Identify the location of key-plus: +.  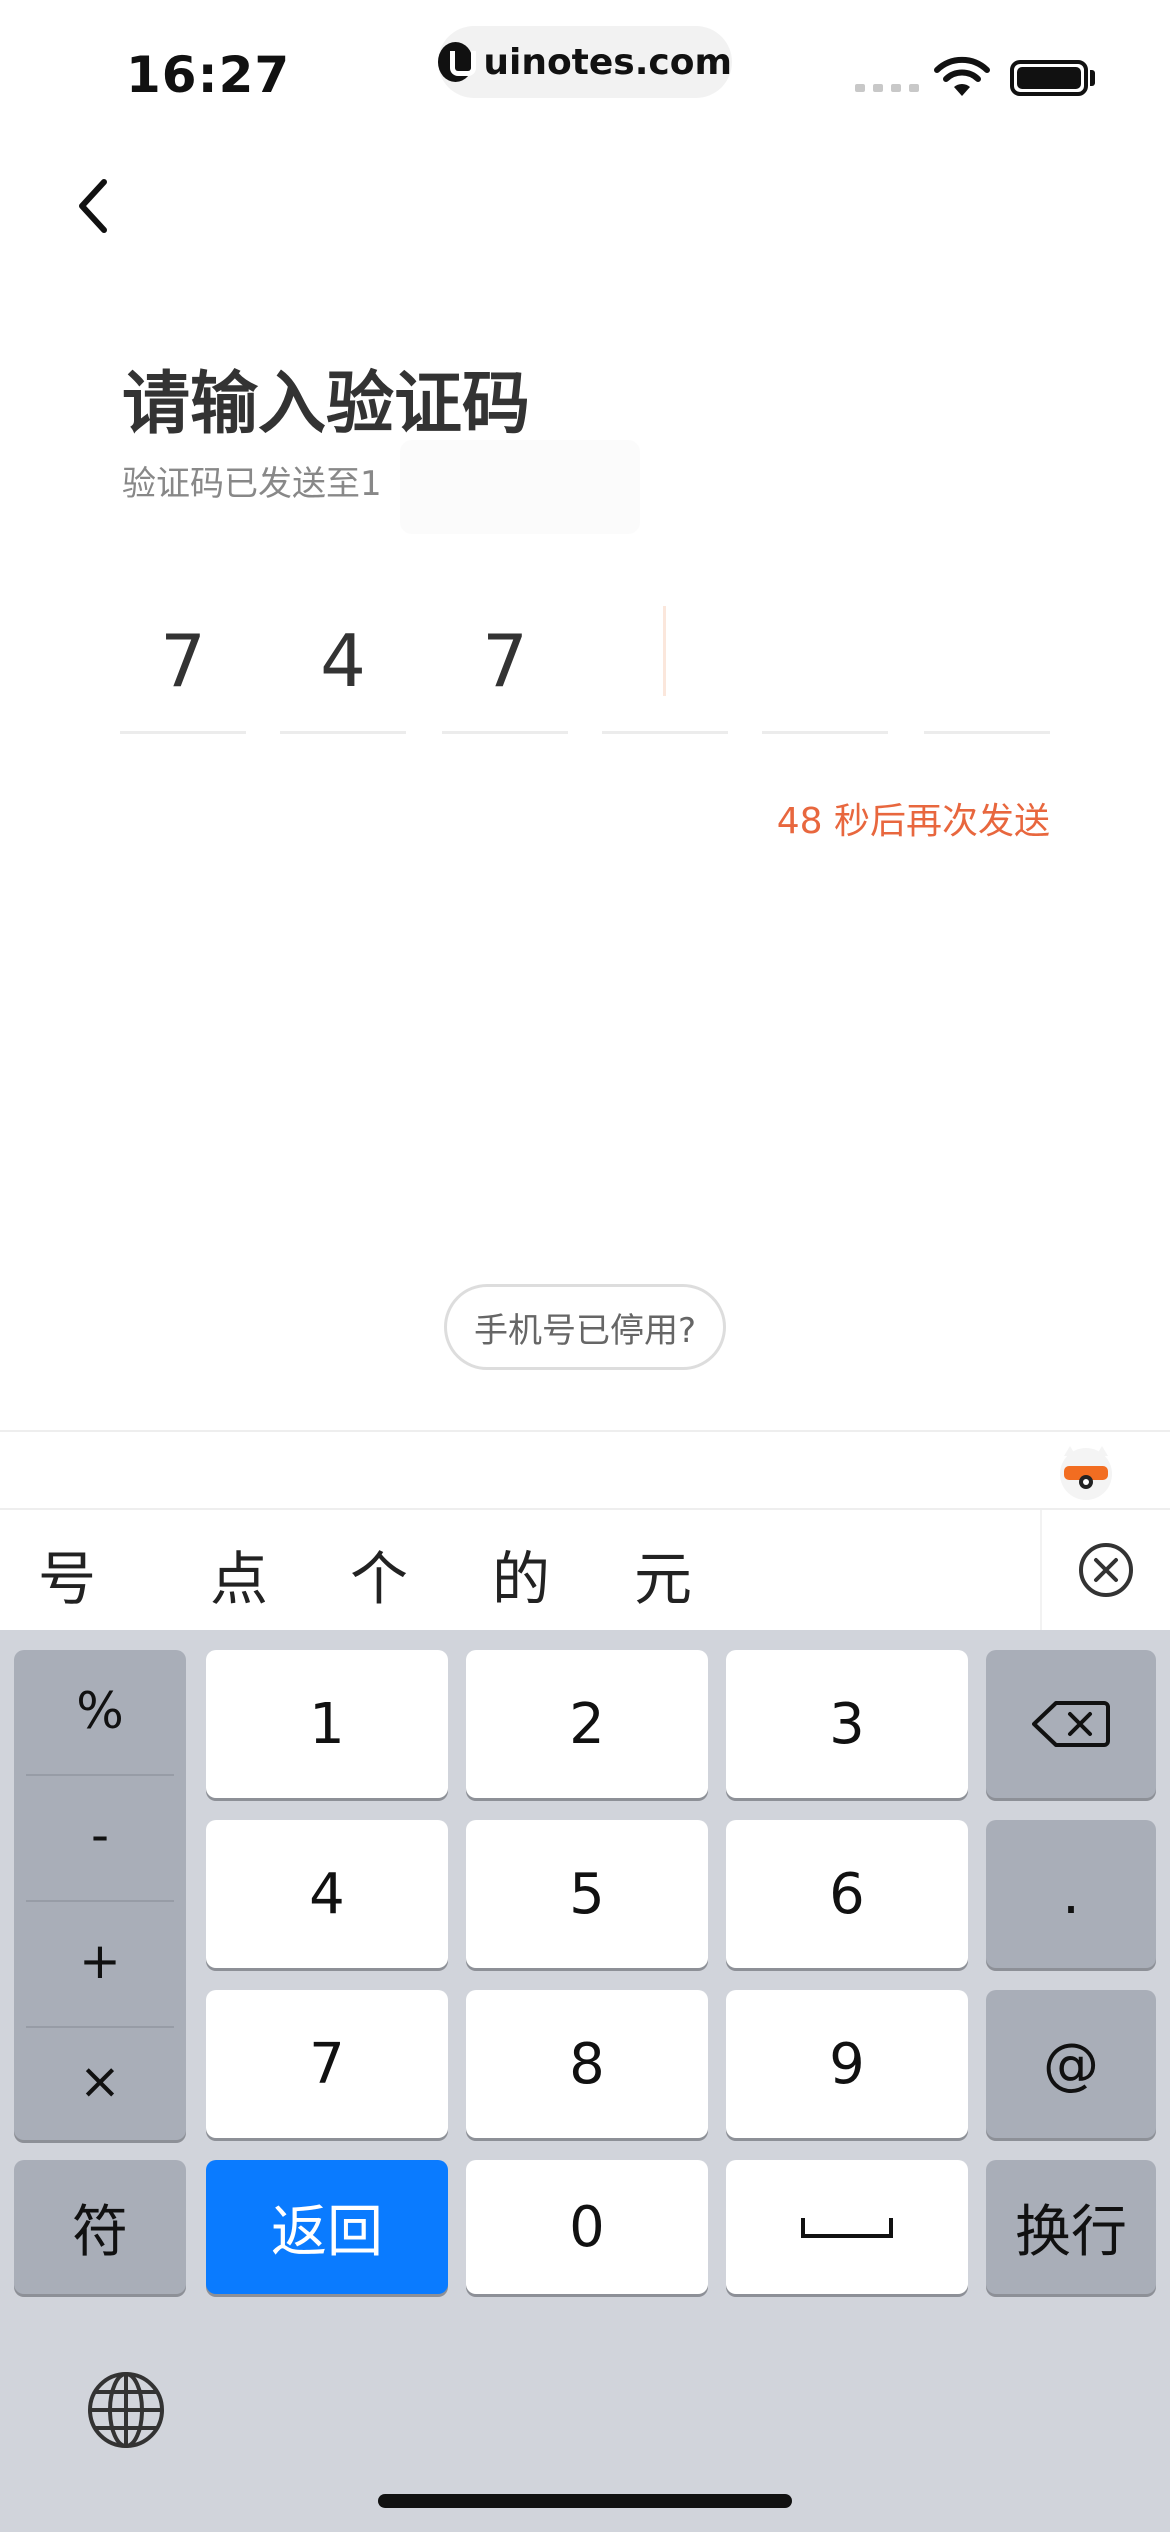
(100, 1961).